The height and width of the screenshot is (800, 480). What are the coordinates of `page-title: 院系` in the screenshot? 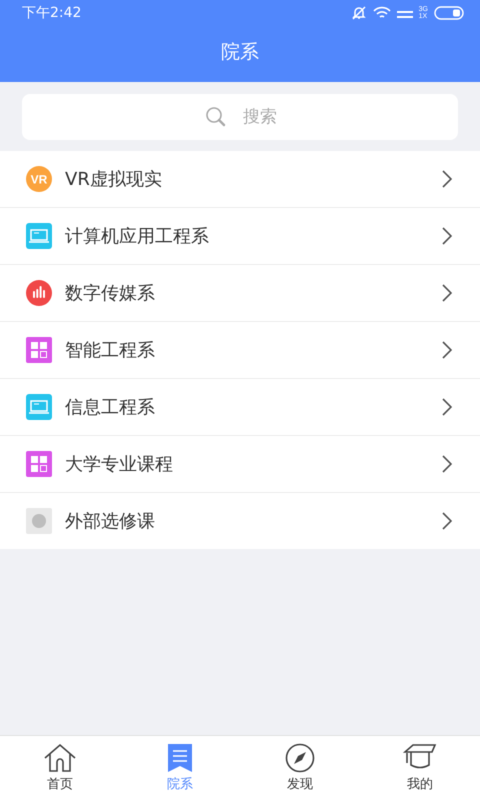 It's located at (240, 52).